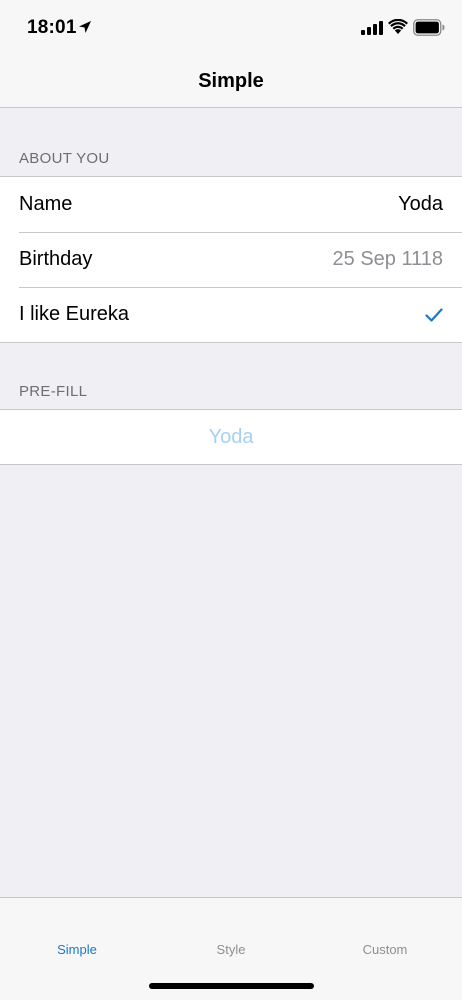  What do you see at coordinates (231, 314) in the screenshot?
I see `like-eureka-row: I like Eureka` at bounding box center [231, 314].